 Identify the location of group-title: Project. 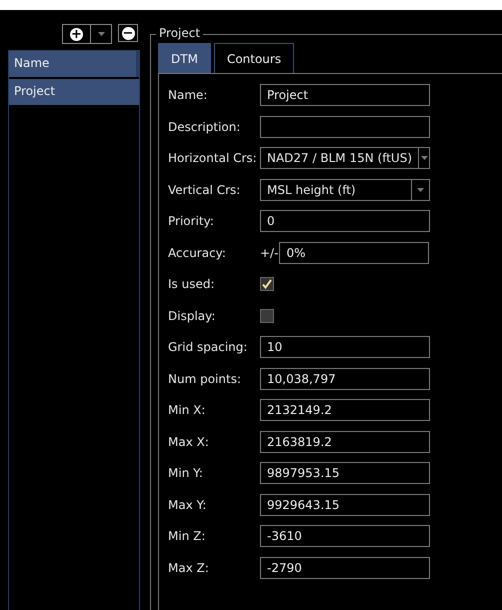
(180, 33).